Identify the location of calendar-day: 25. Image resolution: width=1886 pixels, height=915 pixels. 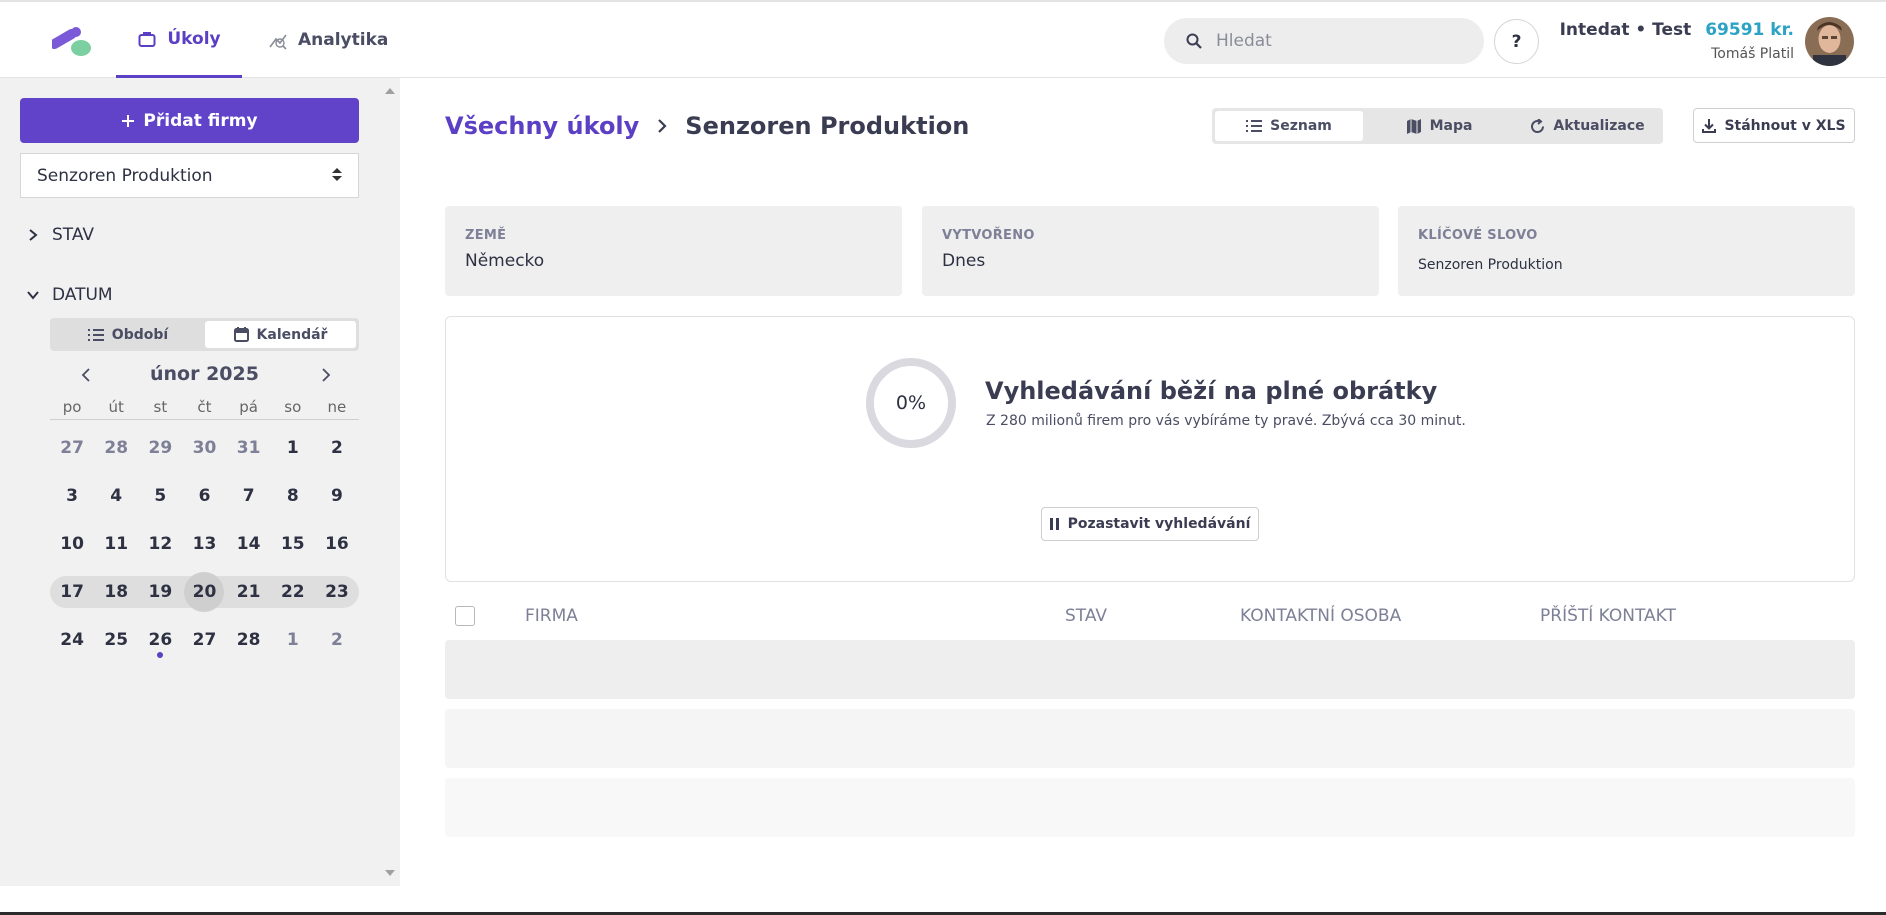
(116, 640).